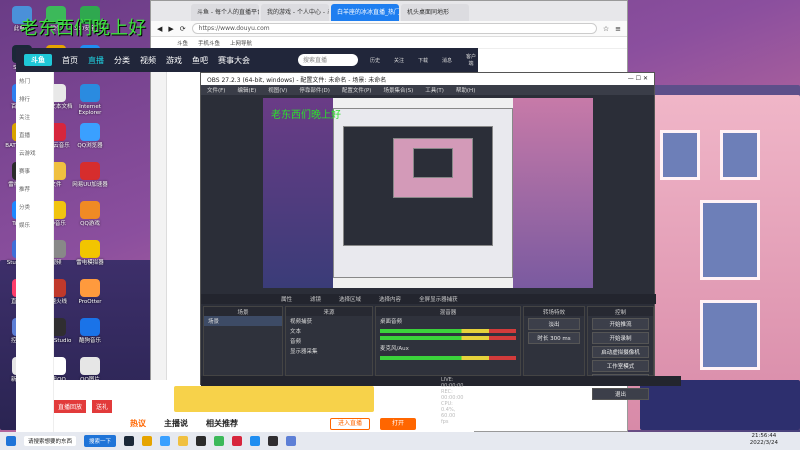 The width and height of the screenshot is (800, 450). I want to click on sidebar-item: 分类, so click(34, 207).